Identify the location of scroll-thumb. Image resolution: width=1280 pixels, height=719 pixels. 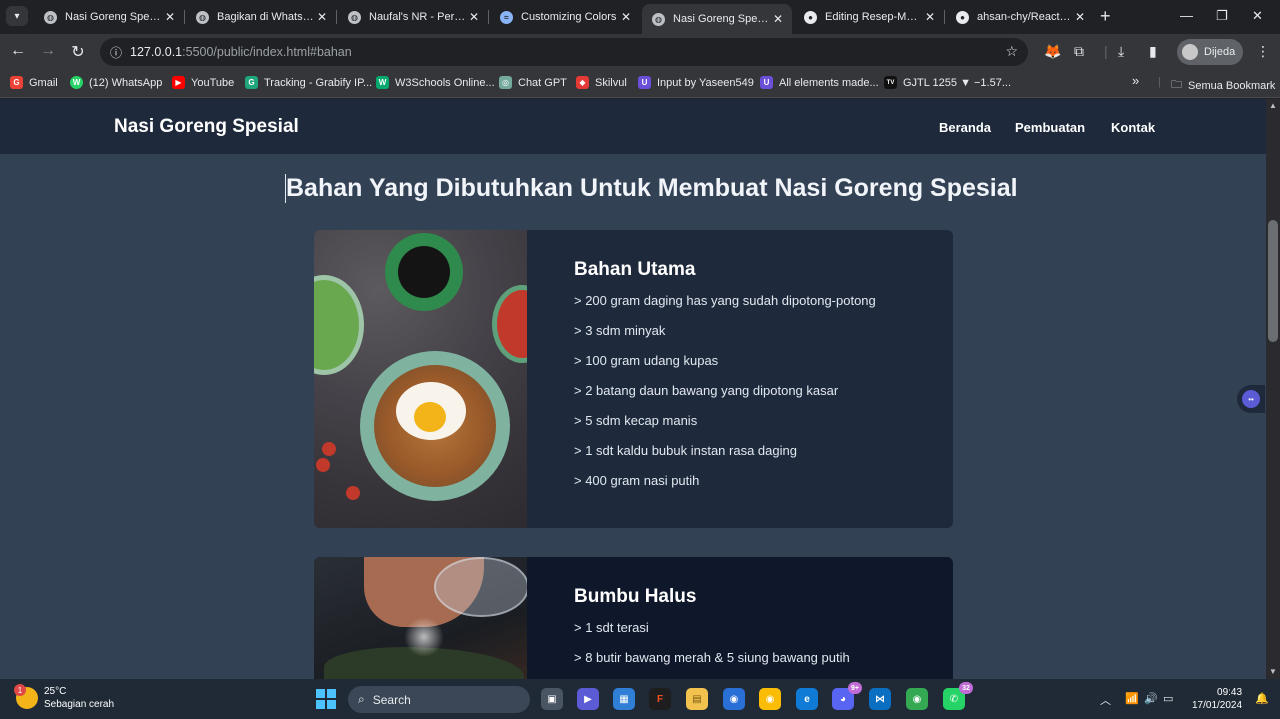
(1273, 281).